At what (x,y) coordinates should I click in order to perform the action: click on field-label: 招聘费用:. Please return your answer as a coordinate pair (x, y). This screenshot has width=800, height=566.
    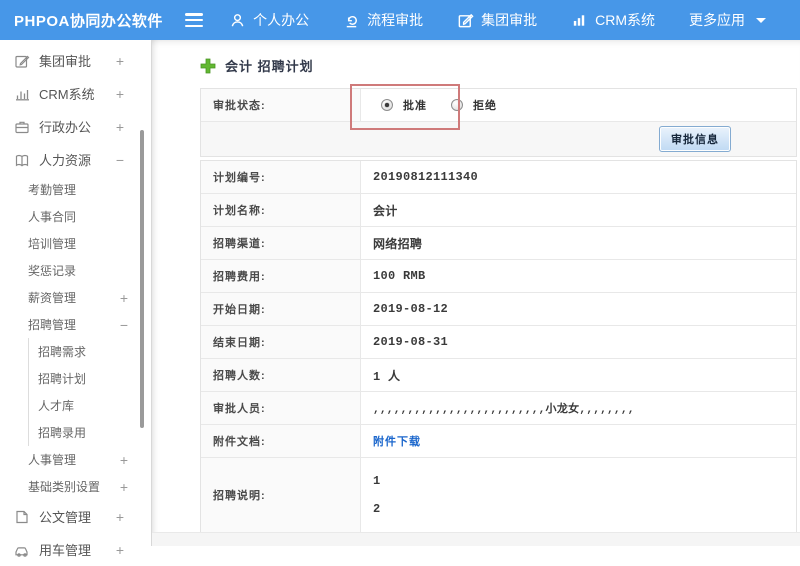
    Looking at the image, I should click on (281, 276).